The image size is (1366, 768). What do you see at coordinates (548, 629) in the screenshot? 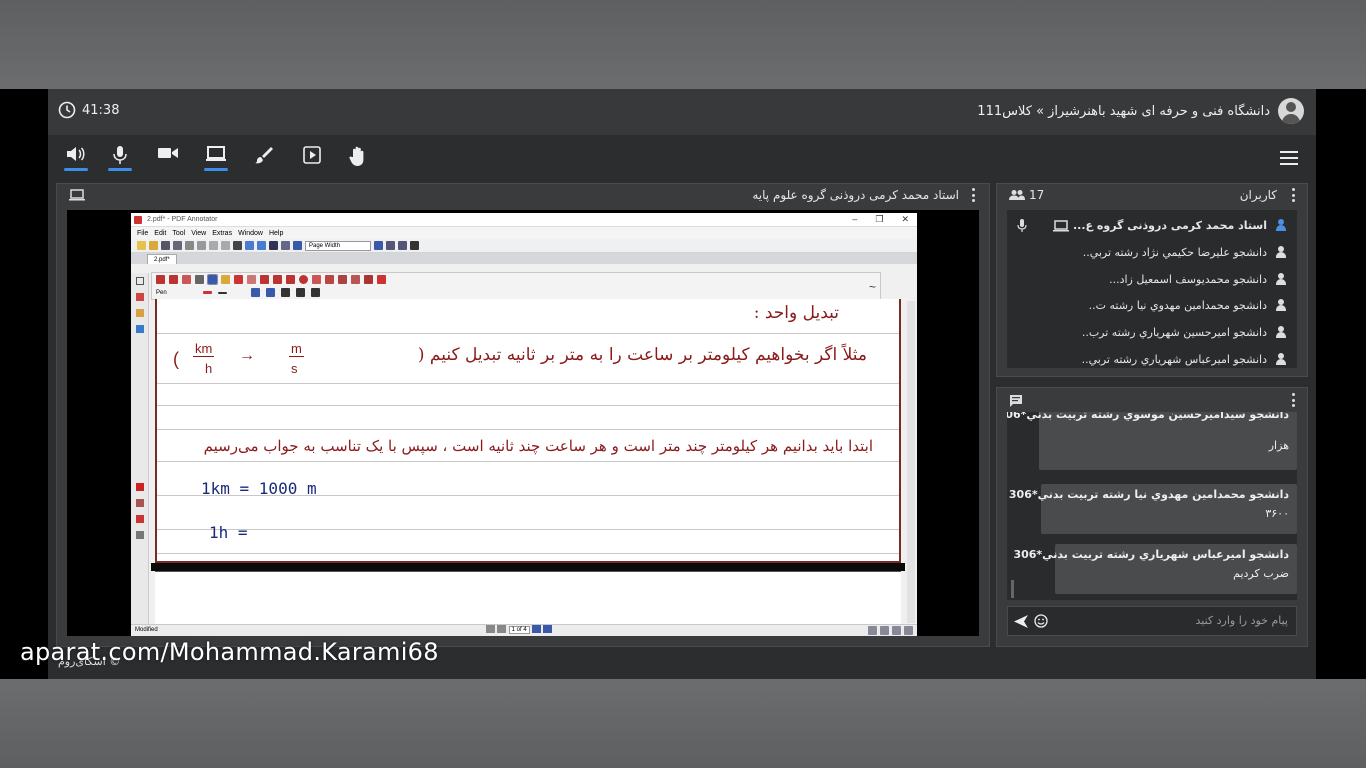
I see `last-page-icon` at bounding box center [548, 629].